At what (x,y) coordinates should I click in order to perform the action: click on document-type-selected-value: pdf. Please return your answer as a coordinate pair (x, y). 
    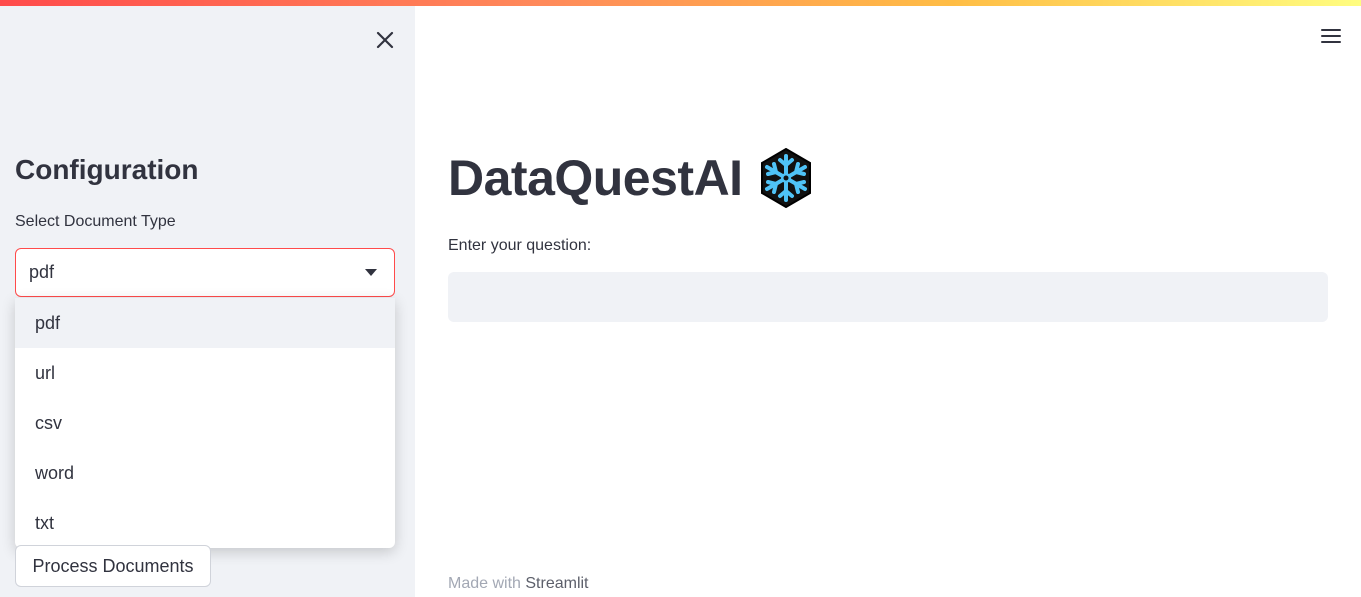
    Looking at the image, I should click on (42, 272).